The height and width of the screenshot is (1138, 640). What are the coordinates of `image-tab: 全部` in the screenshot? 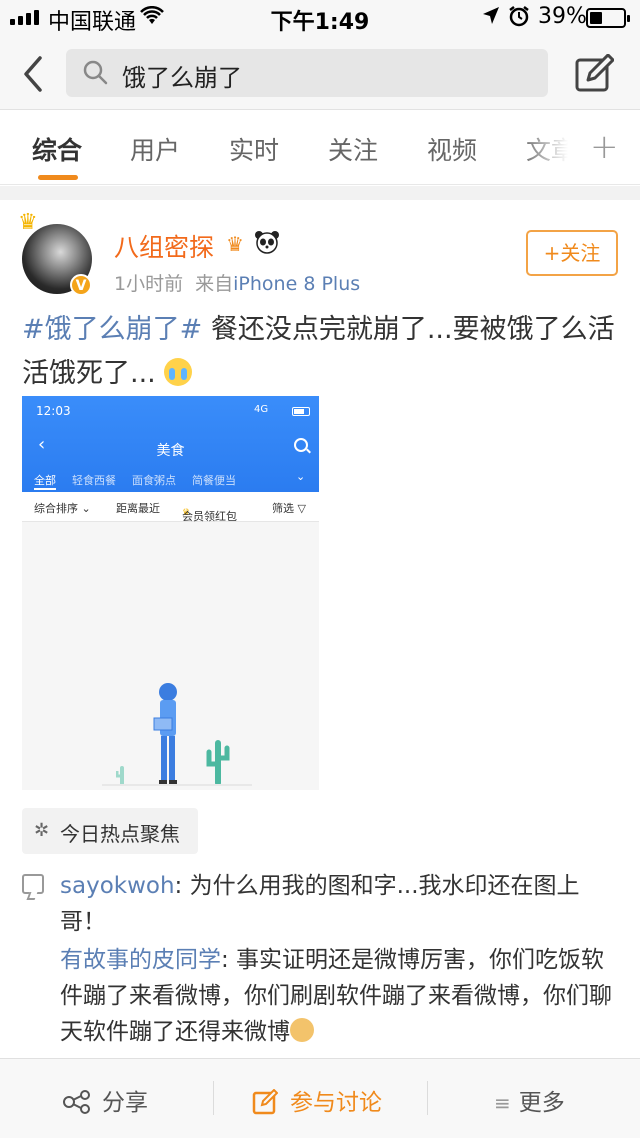 It's located at (45, 480).